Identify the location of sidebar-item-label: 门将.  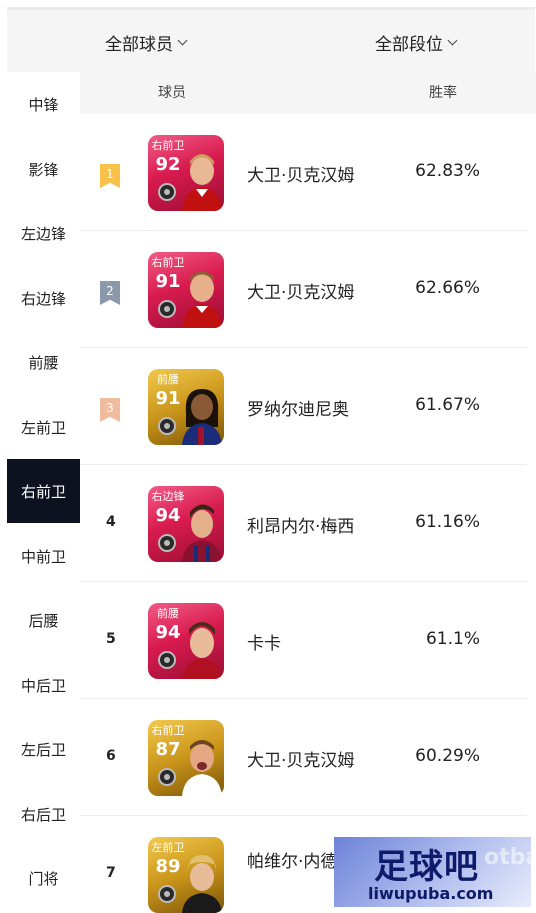
(43, 878).